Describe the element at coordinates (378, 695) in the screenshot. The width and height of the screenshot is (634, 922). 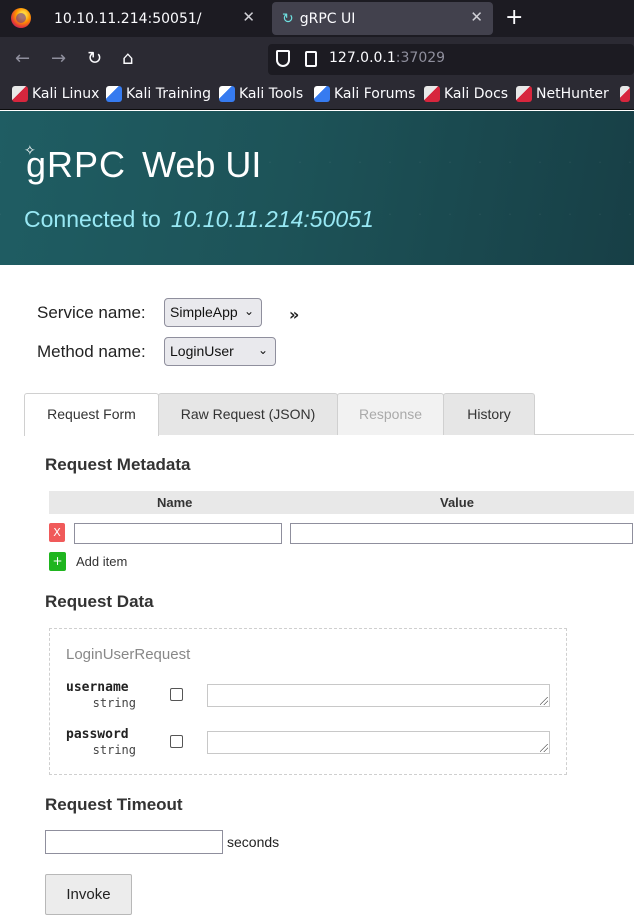
I see `username-input` at that location.